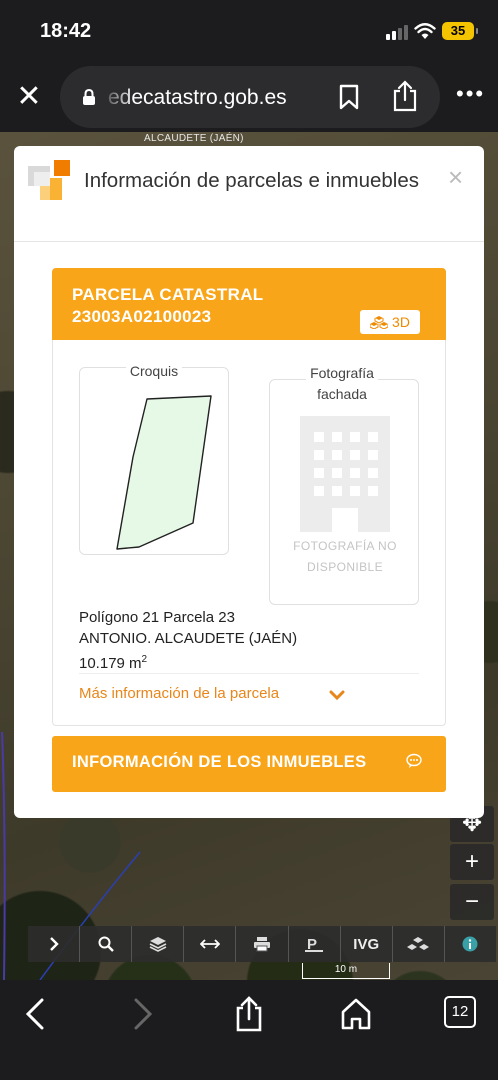 This screenshot has height=1080, width=498. What do you see at coordinates (470, 94) in the screenshot?
I see `more-icon: •••` at bounding box center [470, 94].